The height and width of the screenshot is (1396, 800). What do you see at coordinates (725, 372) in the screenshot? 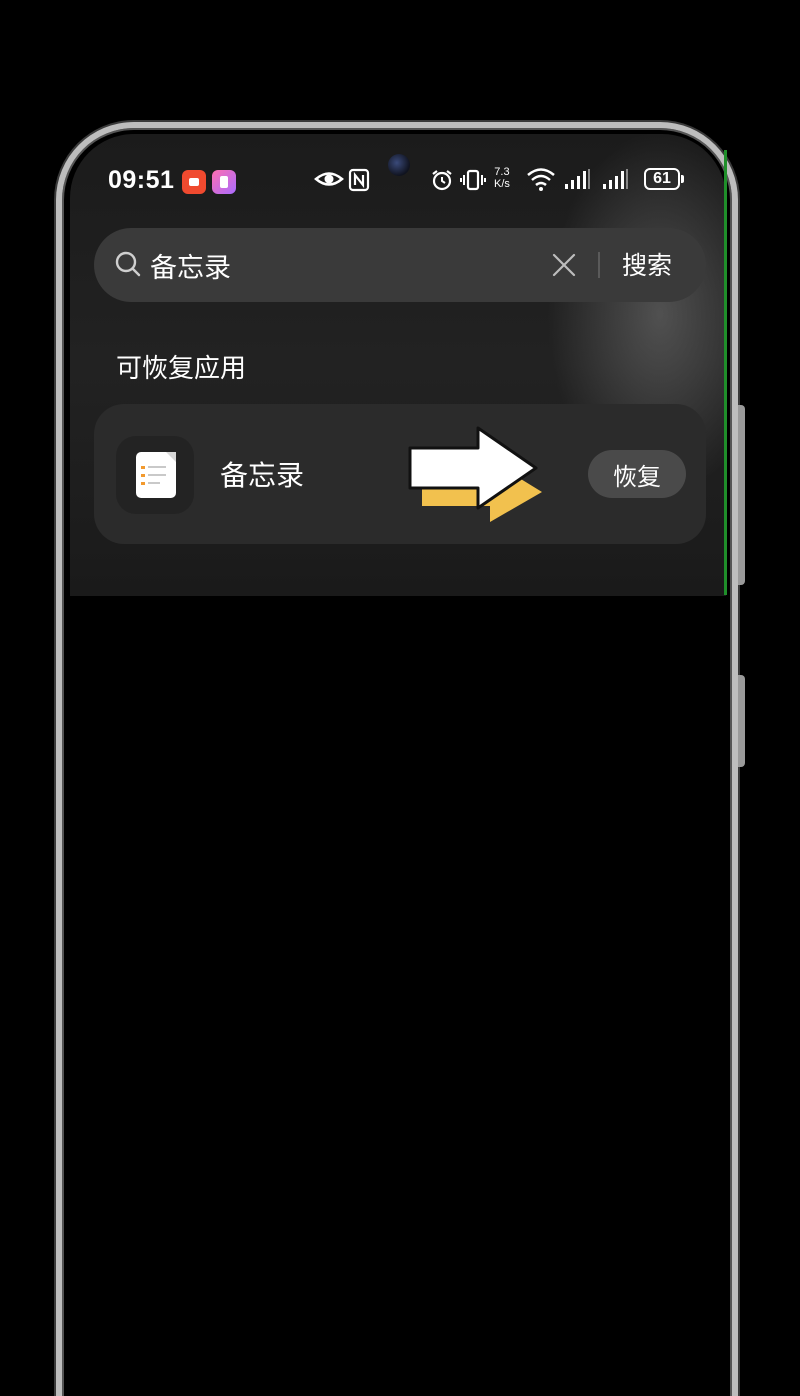
I see `screen-edge-highlight` at bounding box center [725, 372].